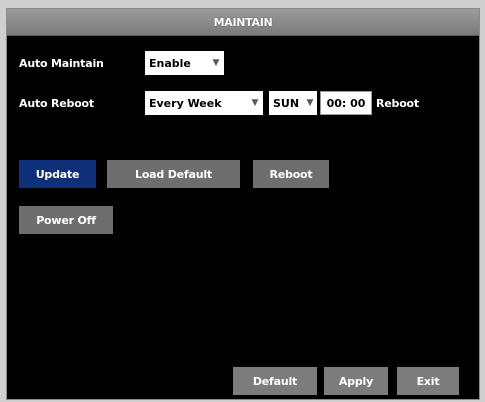 The height and width of the screenshot is (402, 485). I want to click on power-off-button: Power Off, so click(66, 220).